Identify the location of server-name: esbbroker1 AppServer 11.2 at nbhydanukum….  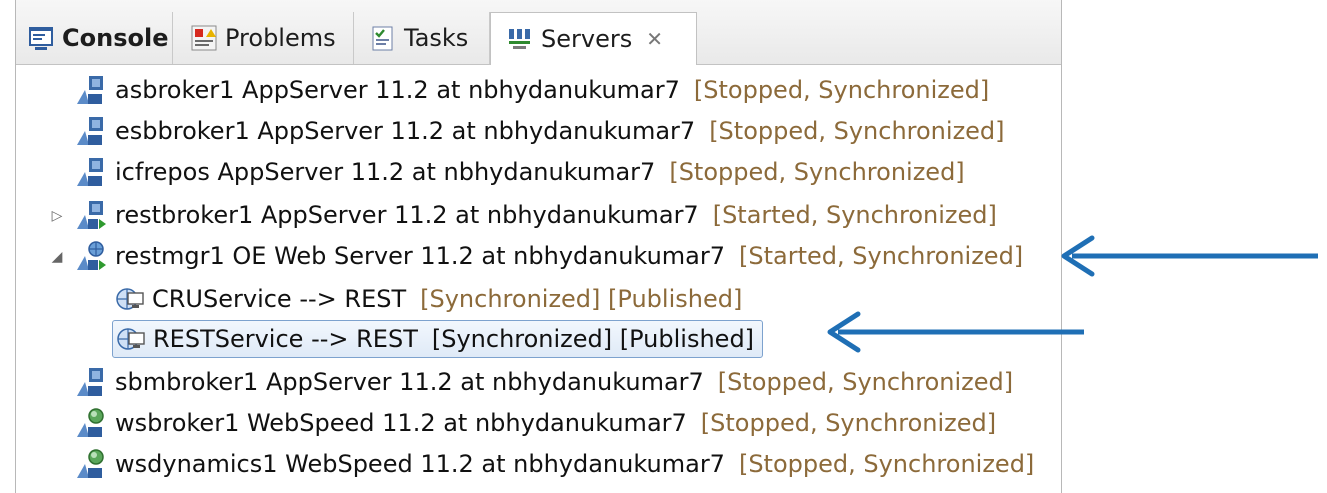
(405, 131).